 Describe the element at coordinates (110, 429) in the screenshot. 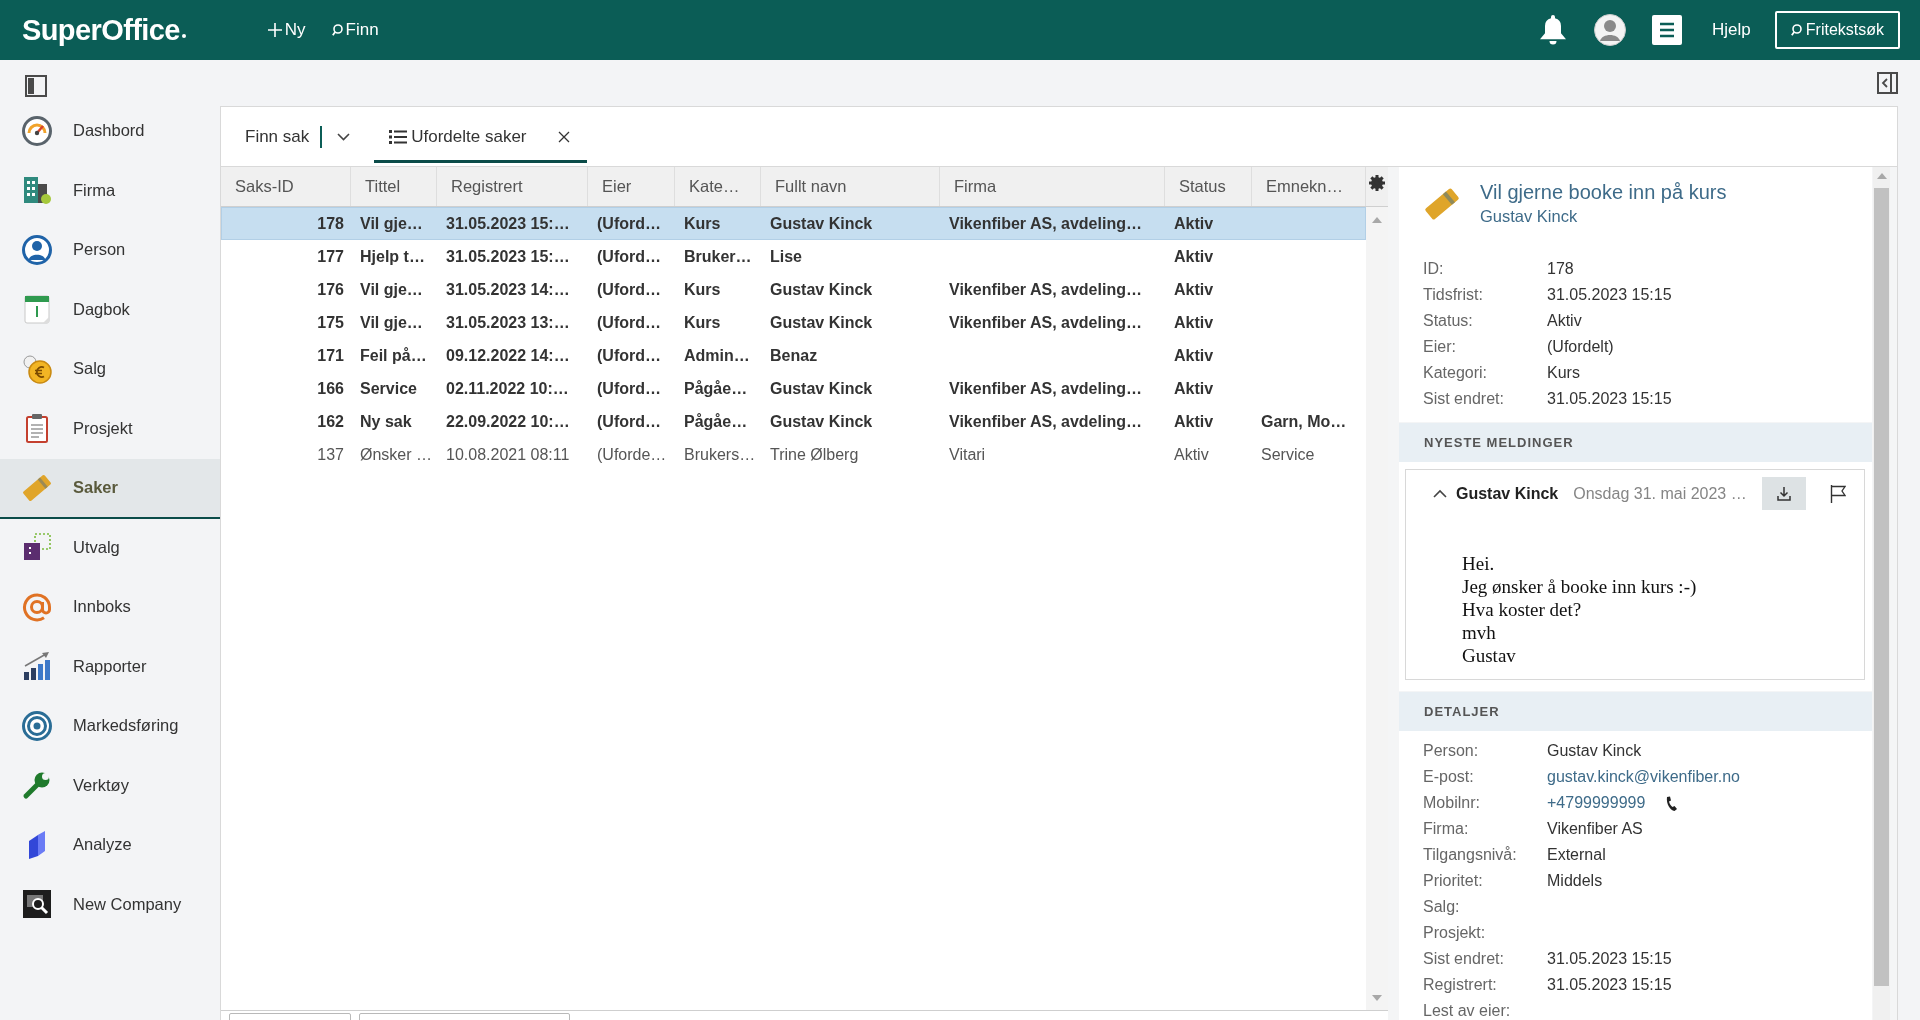

I see `sidebar-item: Prosjekt` at that location.